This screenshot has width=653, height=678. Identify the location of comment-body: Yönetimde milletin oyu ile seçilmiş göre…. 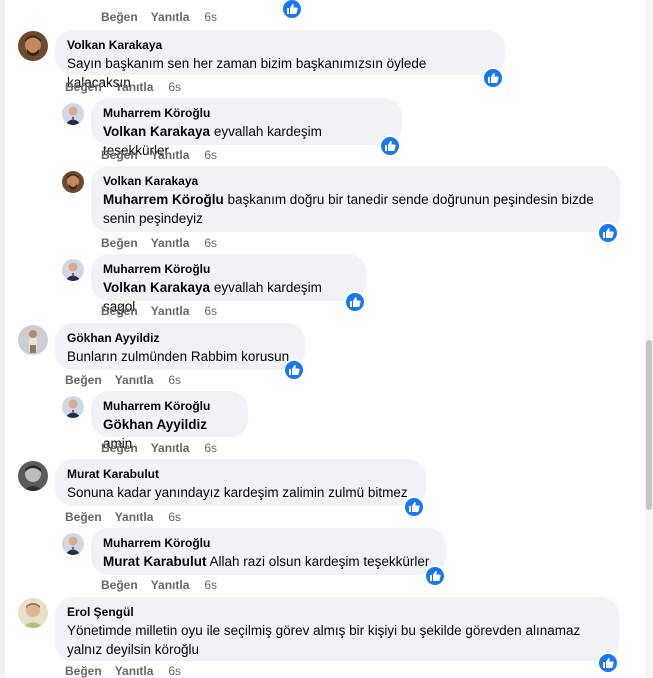
(324, 630).